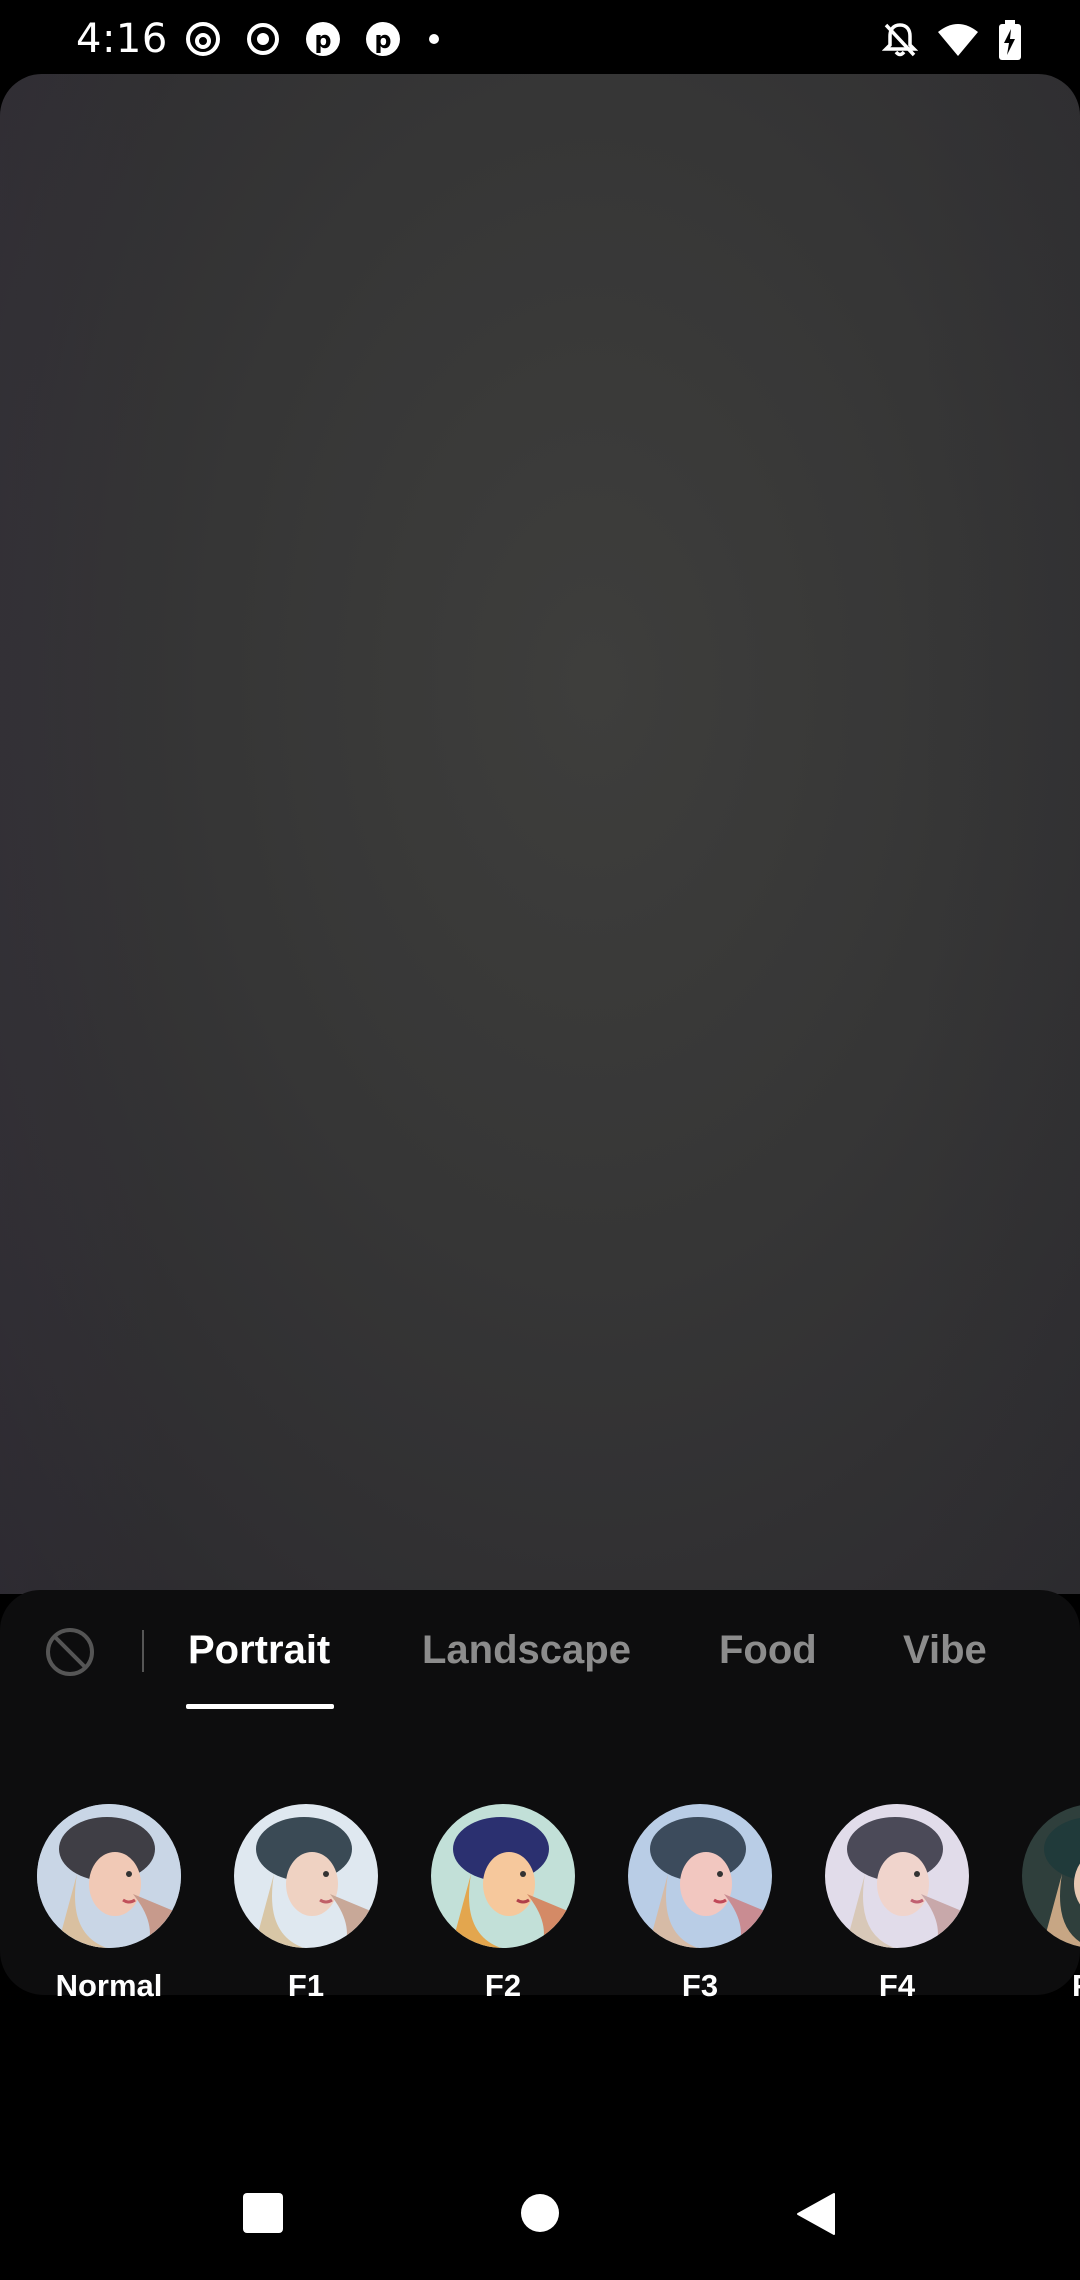 Image resolution: width=1080 pixels, height=2280 pixels. Describe the element at coordinates (443, 39) in the screenshot. I see `dot-icon` at that location.